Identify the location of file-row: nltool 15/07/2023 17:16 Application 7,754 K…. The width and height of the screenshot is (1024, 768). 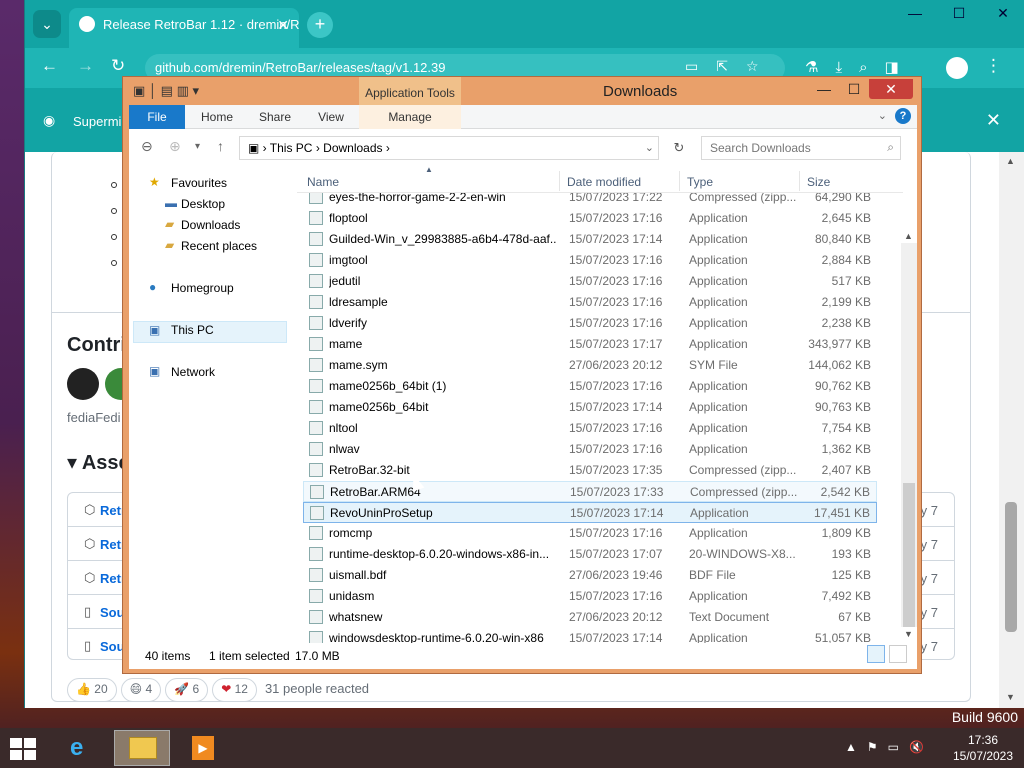
(590, 428).